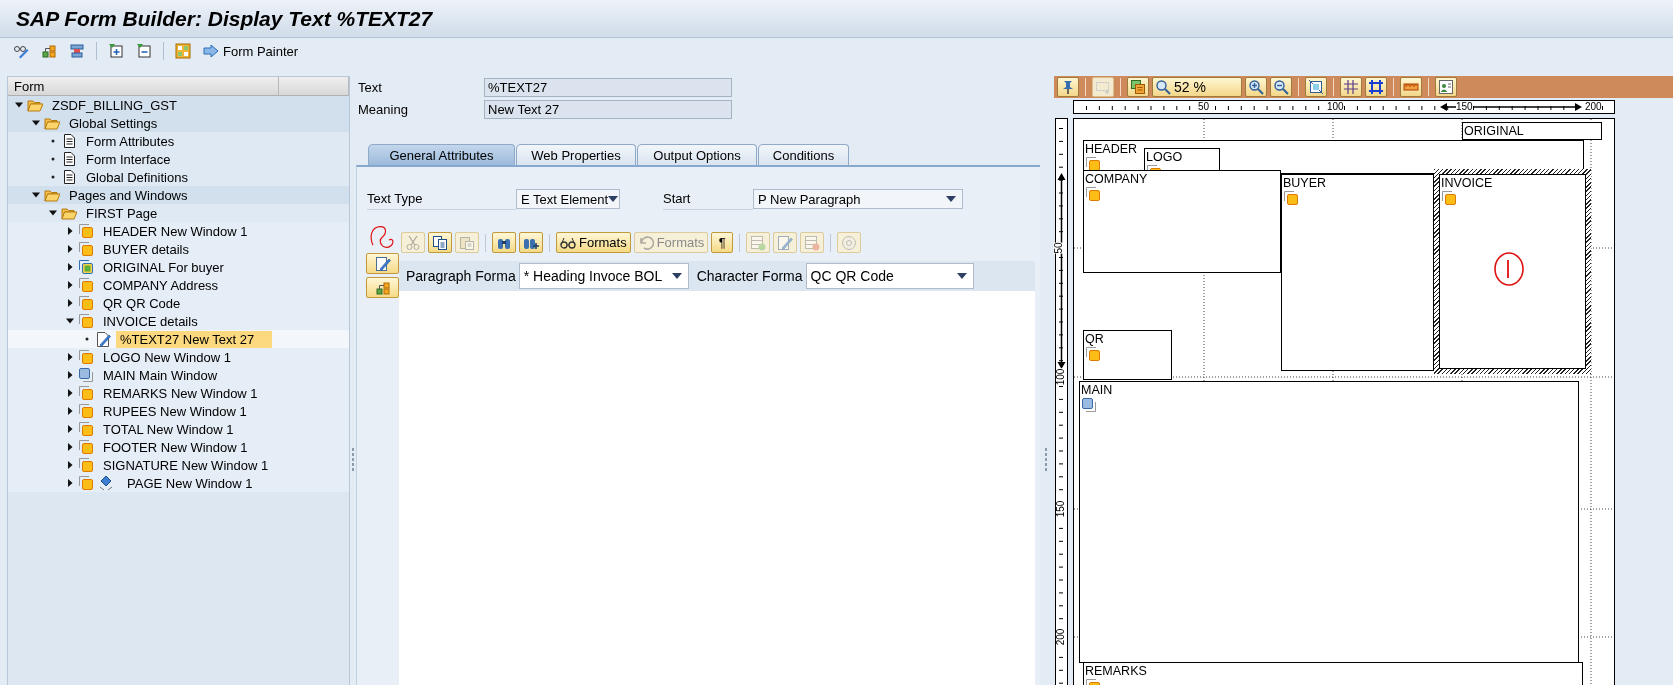 The width and height of the screenshot is (1673, 685). Describe the element at coordinates (1509, 269) in the screenshot. I see `annotation-drawing` at that location.